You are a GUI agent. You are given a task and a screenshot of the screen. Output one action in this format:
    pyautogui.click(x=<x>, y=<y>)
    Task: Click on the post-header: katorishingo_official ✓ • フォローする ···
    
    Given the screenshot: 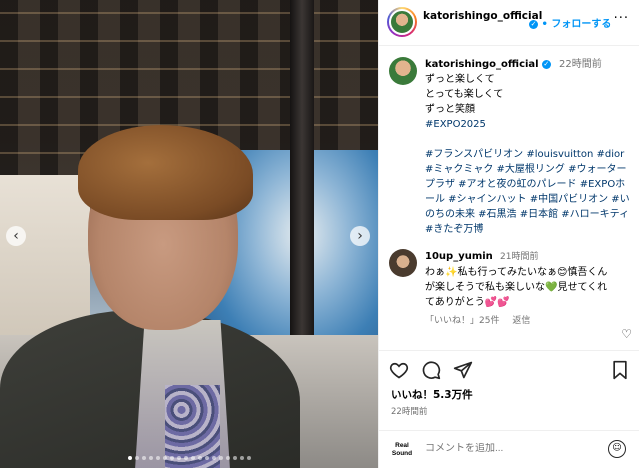 What is the action you would take?
    pyautogui.click(x=509, y=23)
    